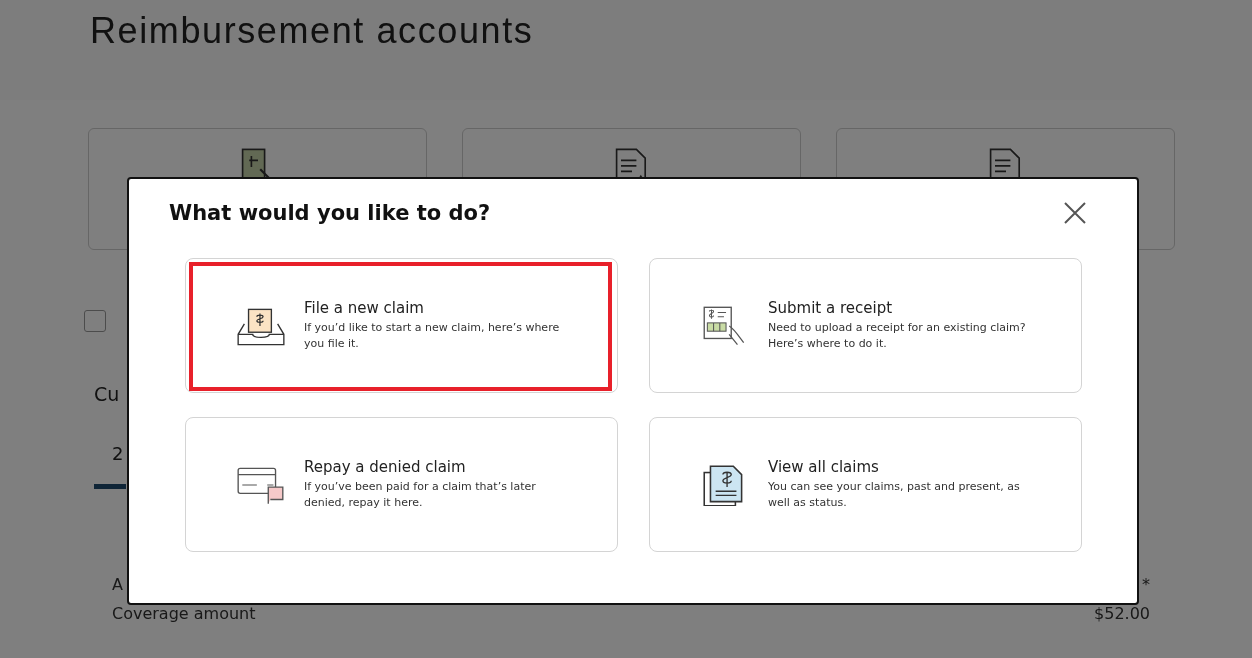 This screenshot has height=658, width=1252. What do you see at coordinates (107, 394) in the screenshot?
I see `section-title: Cu` at bounding box center [107, 394].